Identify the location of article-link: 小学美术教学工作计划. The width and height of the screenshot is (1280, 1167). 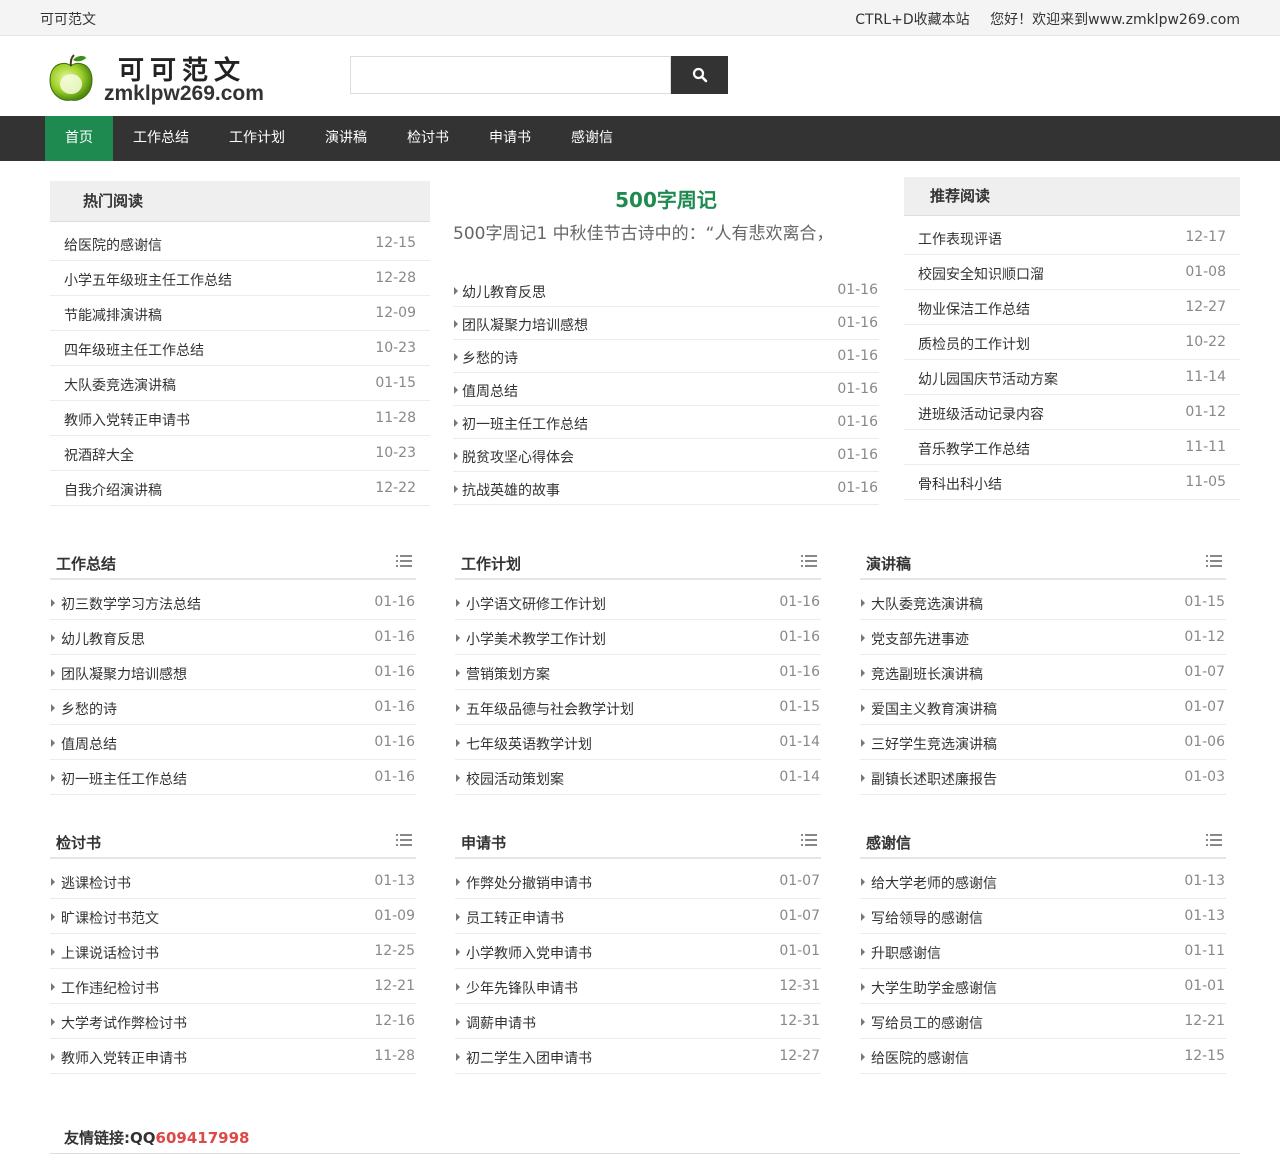
(536, 639).